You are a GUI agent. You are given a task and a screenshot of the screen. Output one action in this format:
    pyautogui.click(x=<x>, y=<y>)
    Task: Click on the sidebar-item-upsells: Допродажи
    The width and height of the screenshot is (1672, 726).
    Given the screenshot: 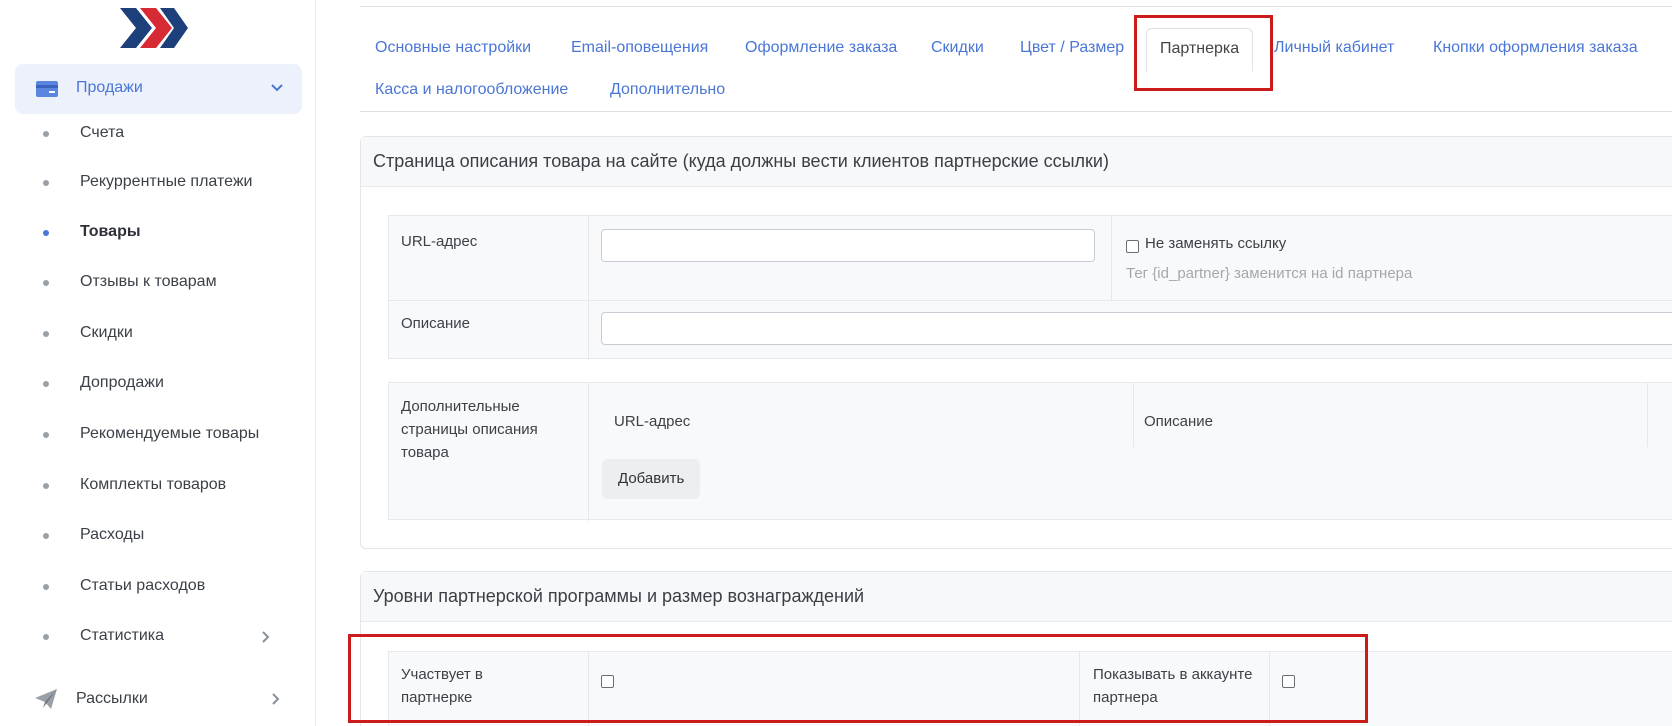 What is the action you would take?
    pyautogui.click(x=158, y=383)
    